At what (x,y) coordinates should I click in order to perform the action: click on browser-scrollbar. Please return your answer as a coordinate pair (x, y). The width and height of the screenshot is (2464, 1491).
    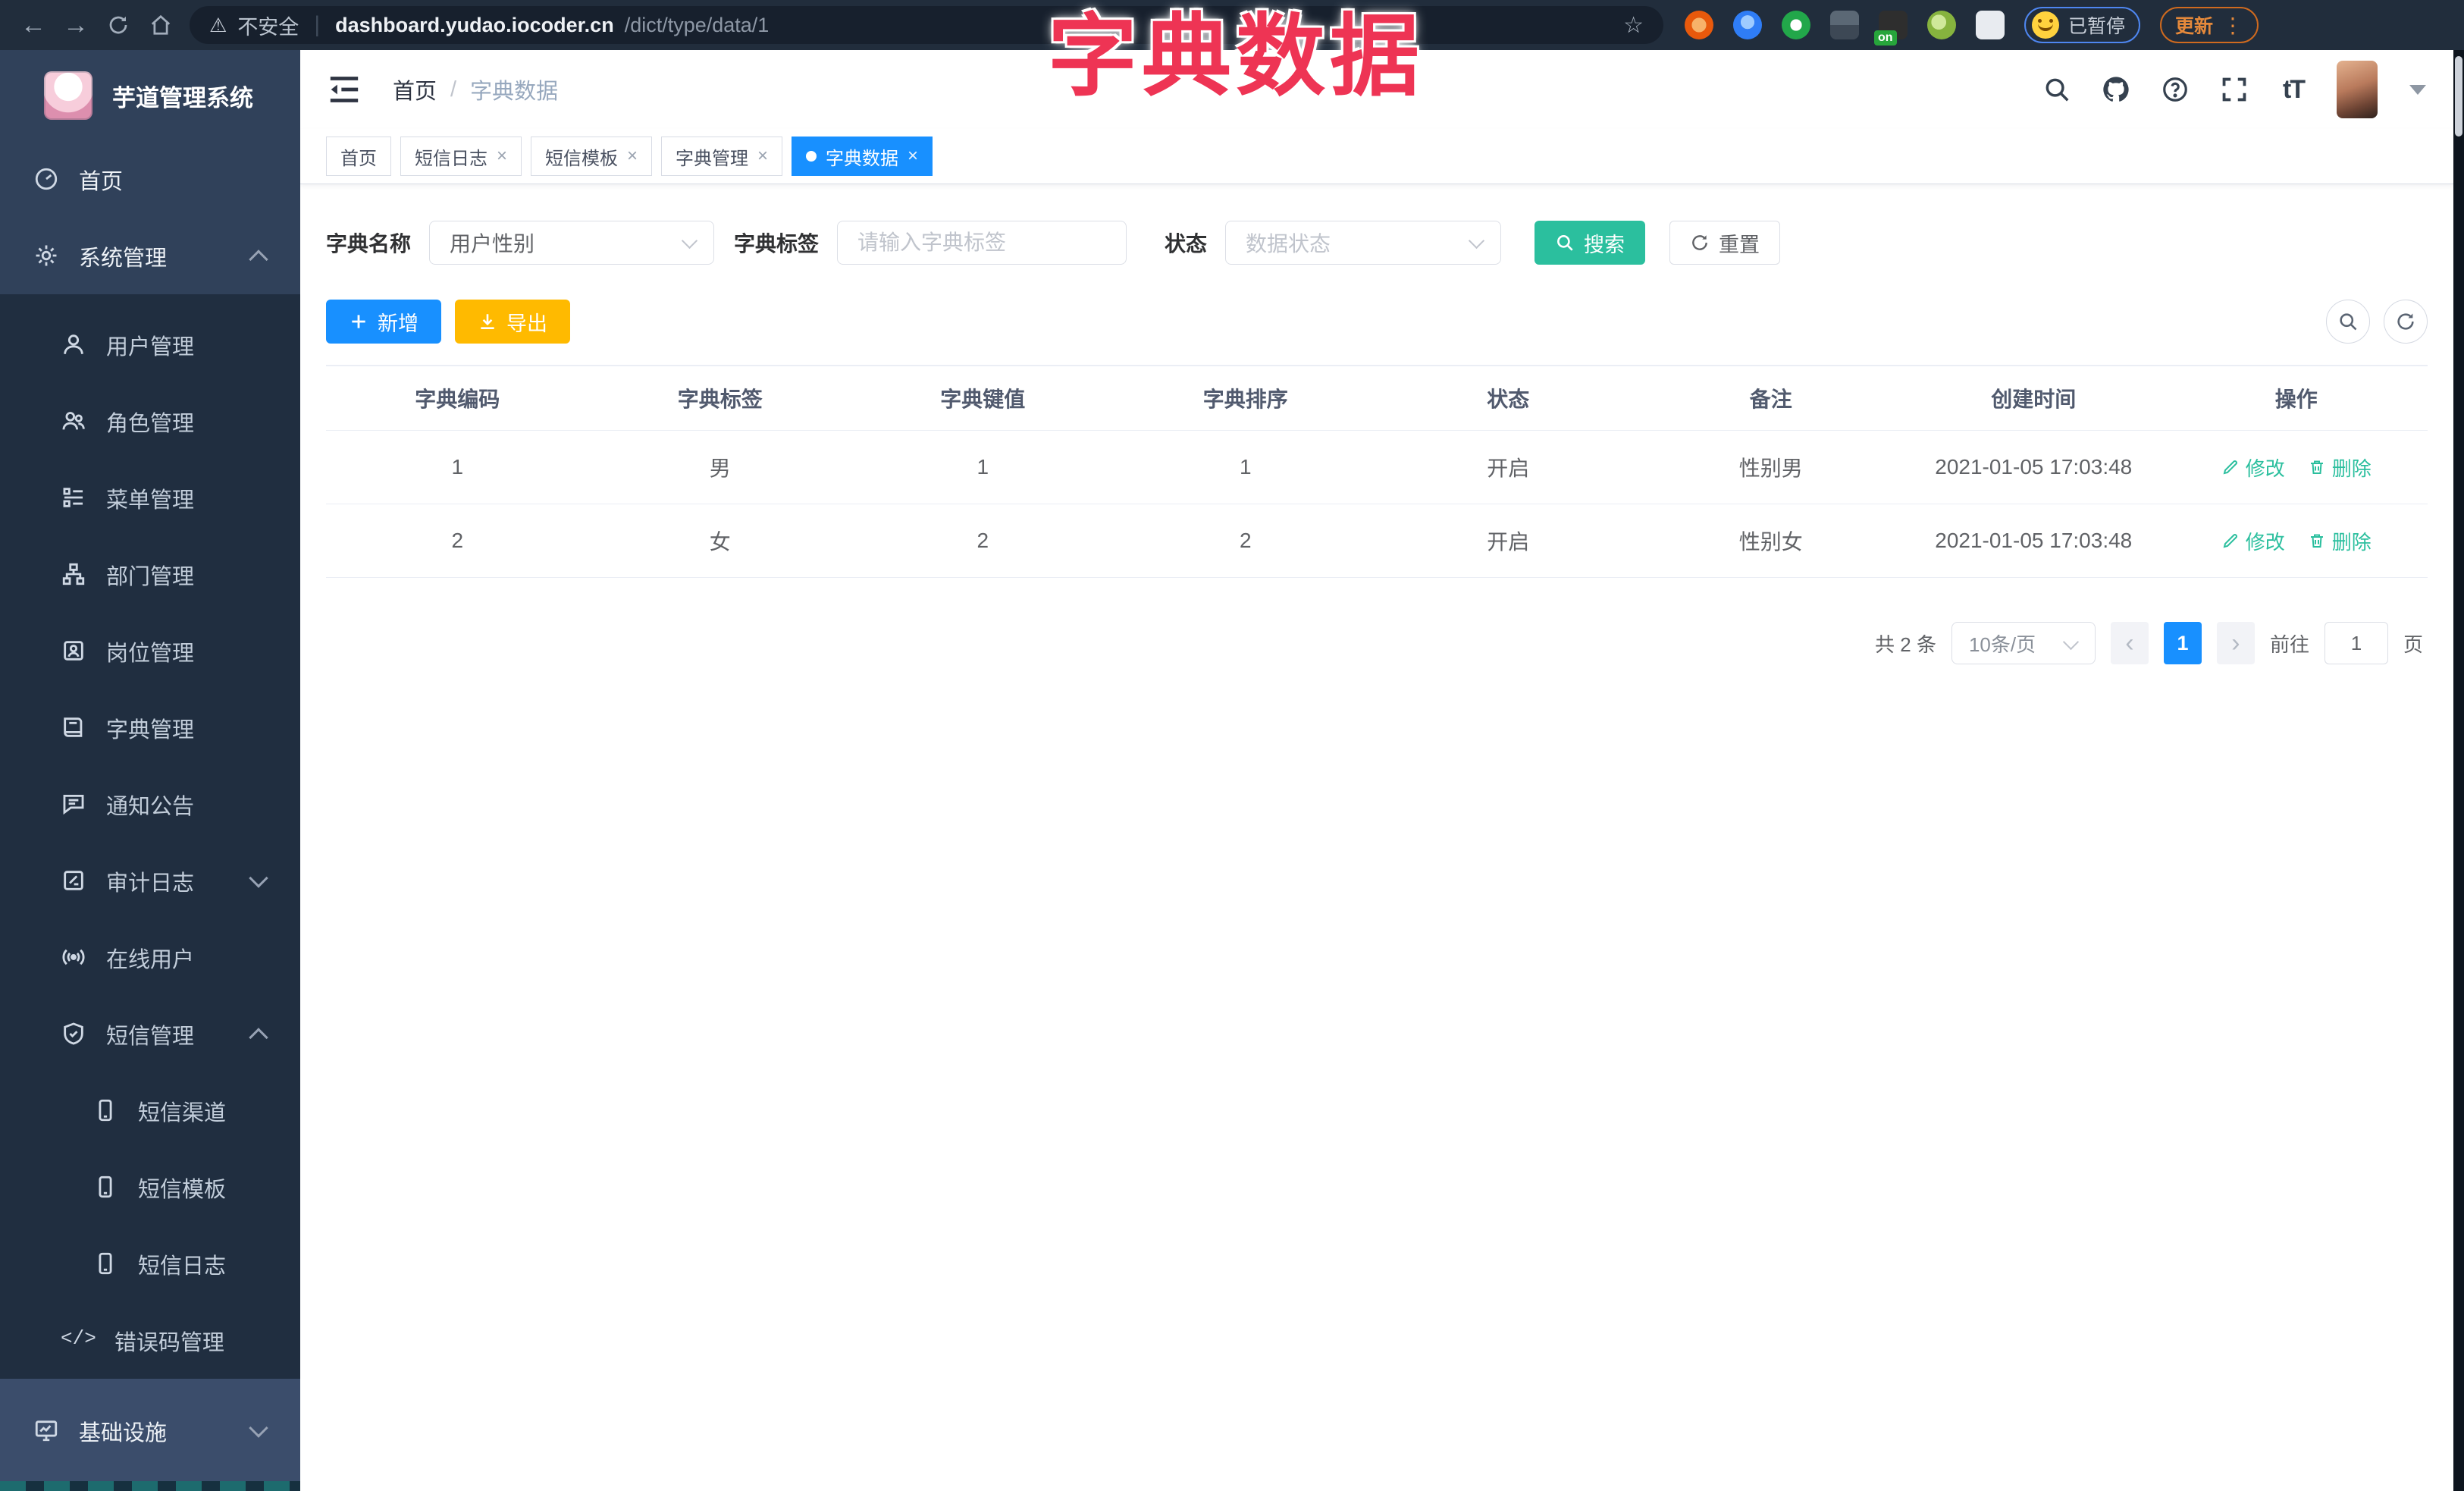
    Looking at the image, I should click on (2458, 770).